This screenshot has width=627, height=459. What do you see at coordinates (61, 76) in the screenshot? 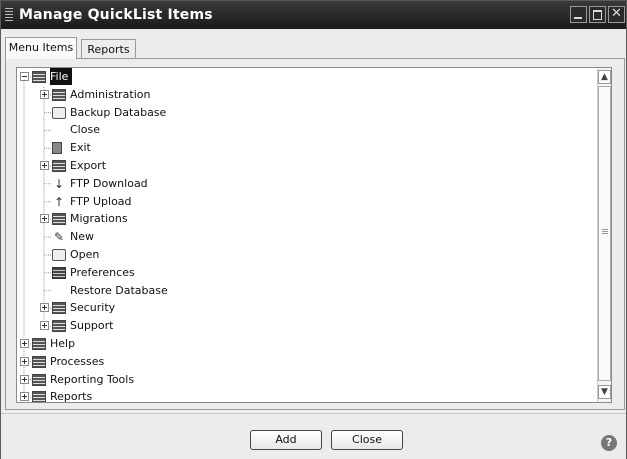
I see `tree-item-label: File` at bounding box center [61, 76].